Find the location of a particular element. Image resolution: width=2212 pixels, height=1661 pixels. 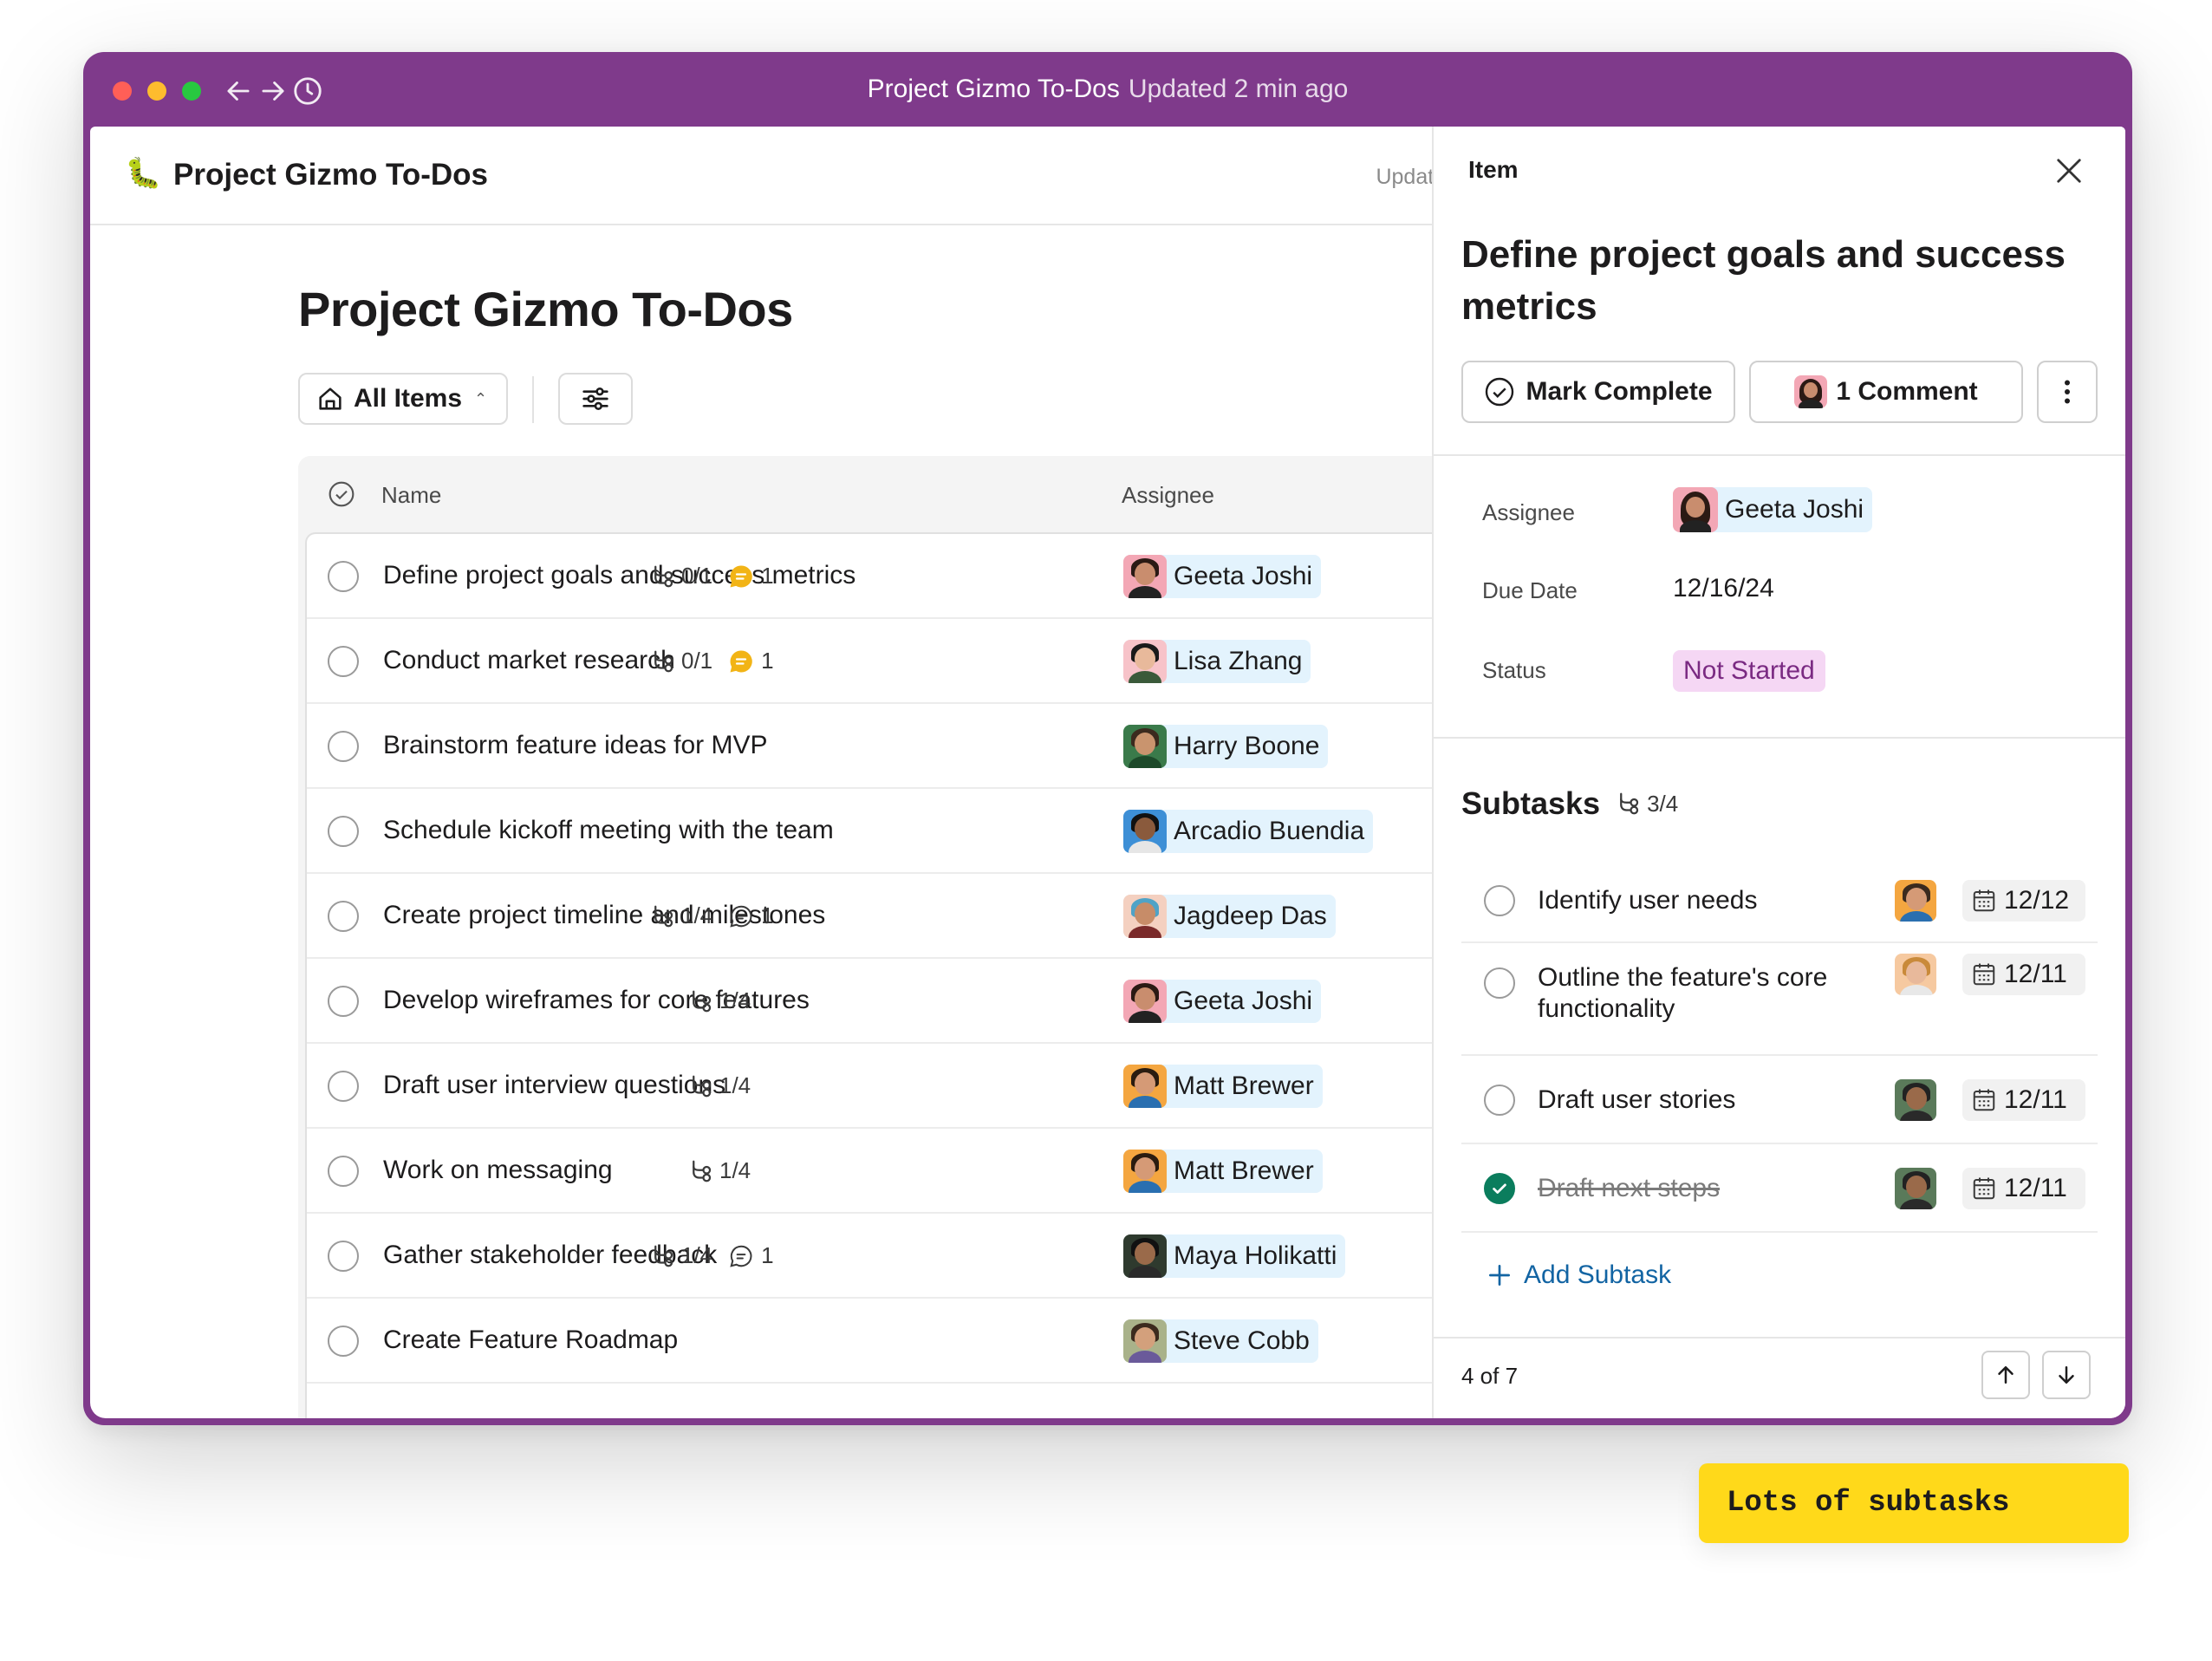

view-select: All Items ⌃ is located at coordinates (403, 399).